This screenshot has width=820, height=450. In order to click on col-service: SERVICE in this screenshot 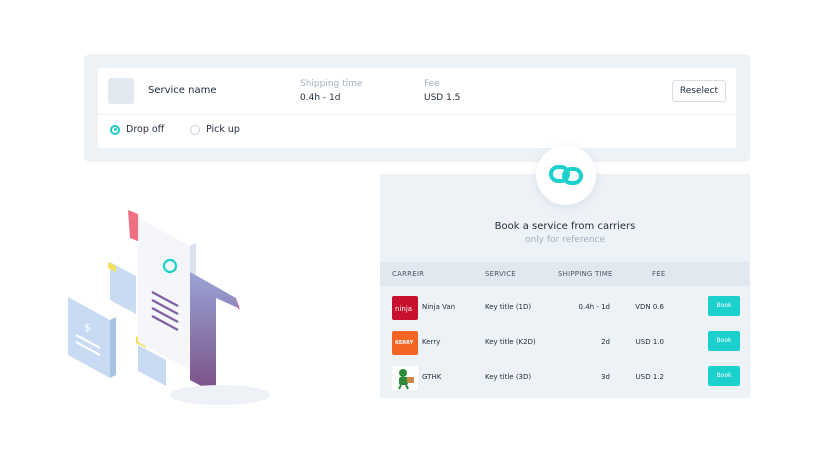, I will do `click(500, 274)`.